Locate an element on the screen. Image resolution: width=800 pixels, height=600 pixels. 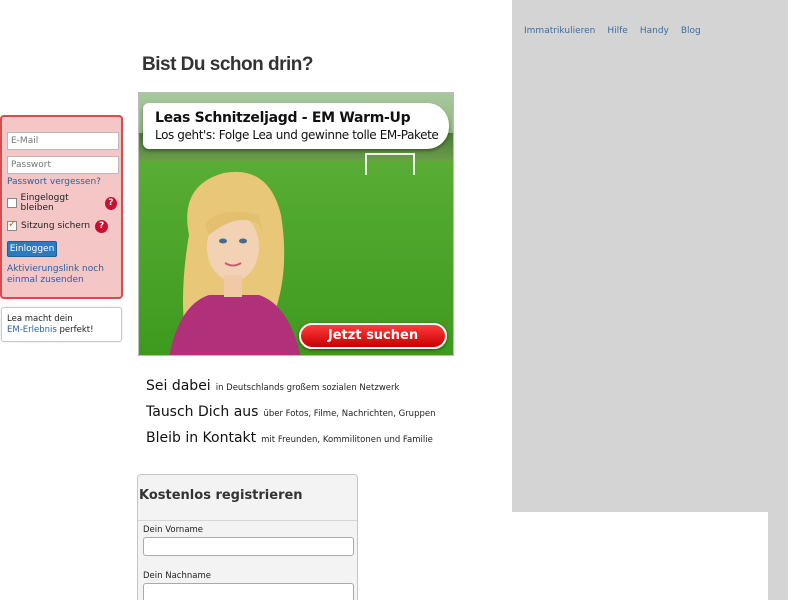
forgot-password-link: Passwort vergessen? is located at coordinates (62, 182).